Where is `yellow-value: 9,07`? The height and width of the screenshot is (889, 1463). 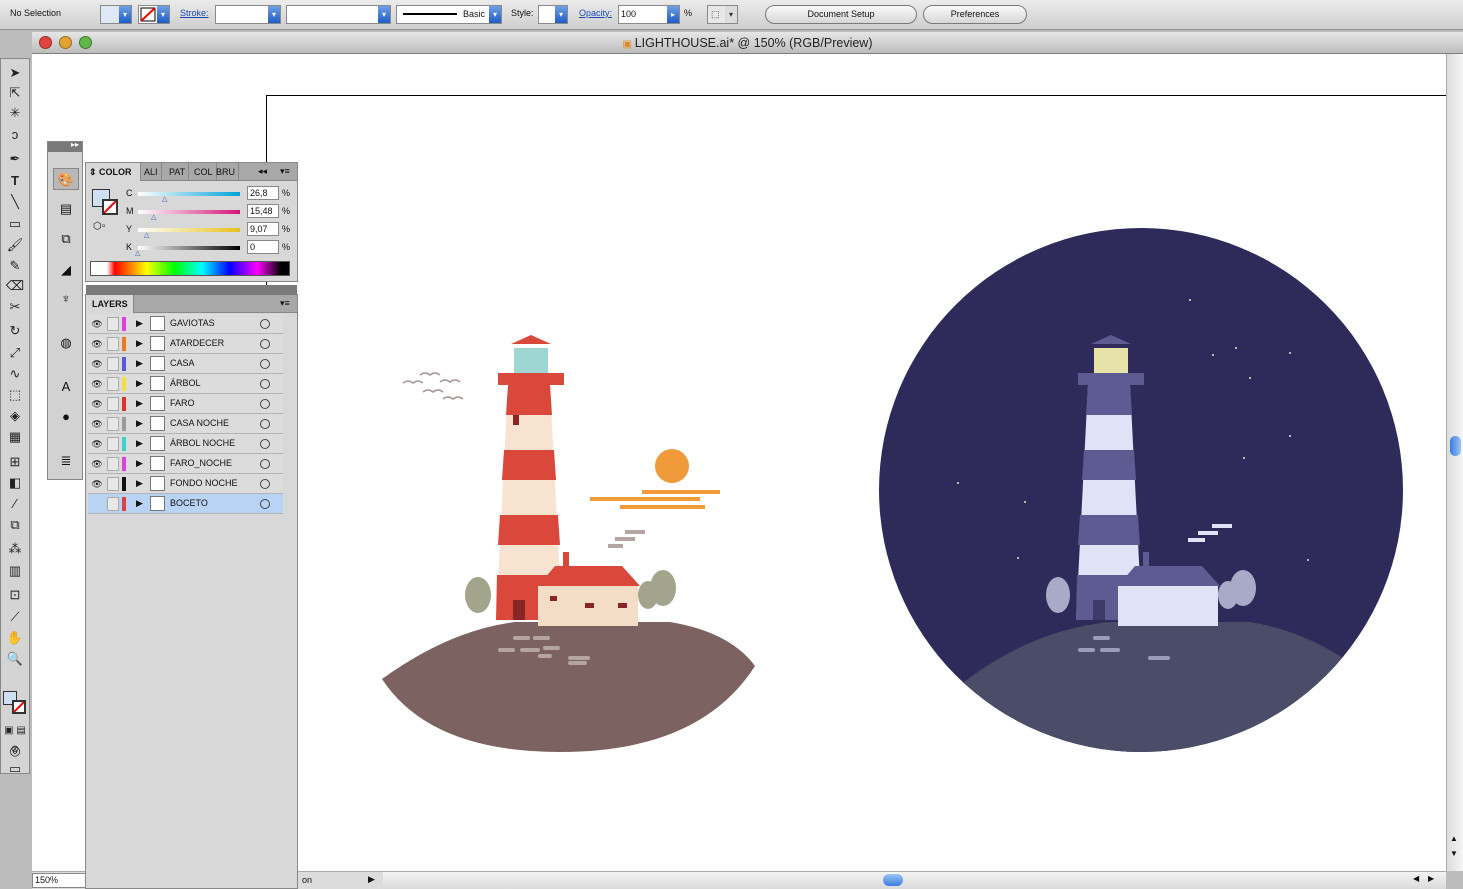 yellow-value: 9,07 is located at coordinates (263, 229).